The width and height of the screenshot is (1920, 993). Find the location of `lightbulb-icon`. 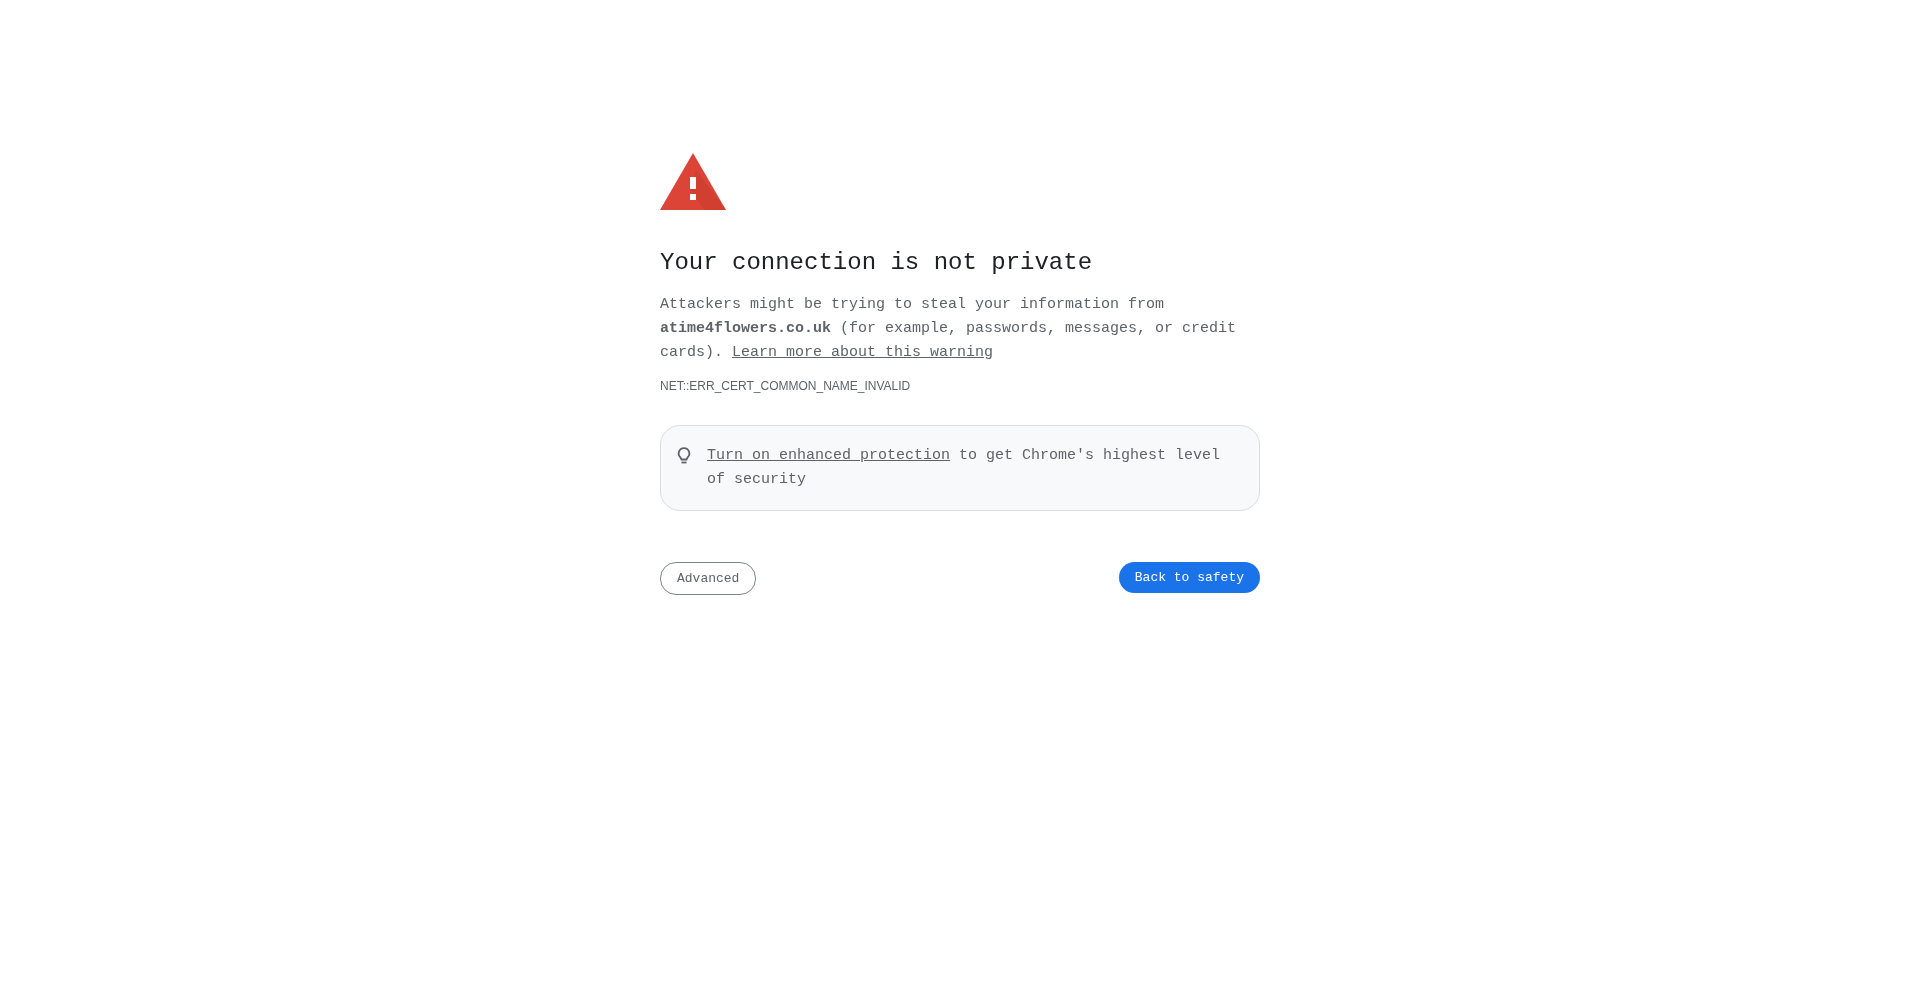

lightbulb-icon is located at coordinates (684, 456).